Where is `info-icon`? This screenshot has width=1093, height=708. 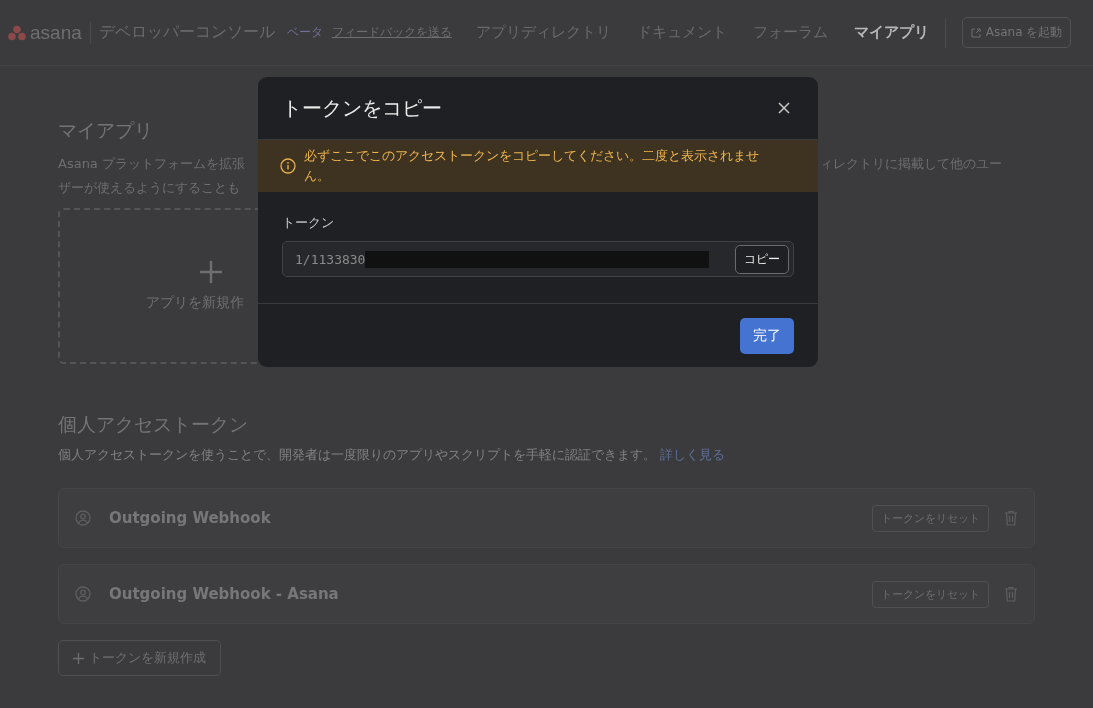
info-icon is located at coordinates (288, 166).